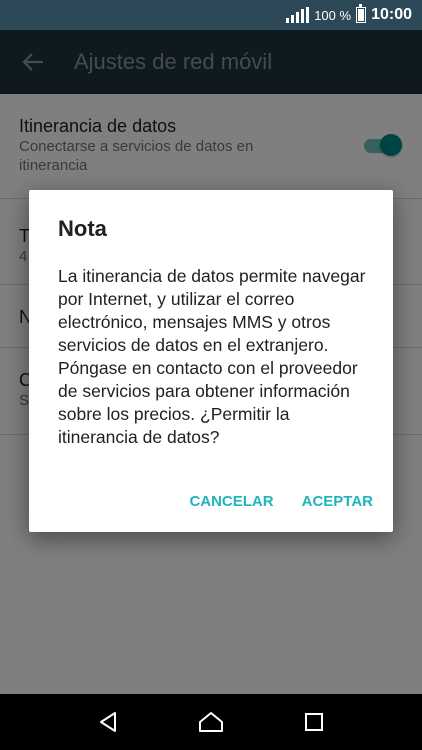 This screenshot has height=750, width=422. What do you see at coordinates (391, 14) in the screenshot?
I see `clock: 10:00` at bounding box center [391, 14].